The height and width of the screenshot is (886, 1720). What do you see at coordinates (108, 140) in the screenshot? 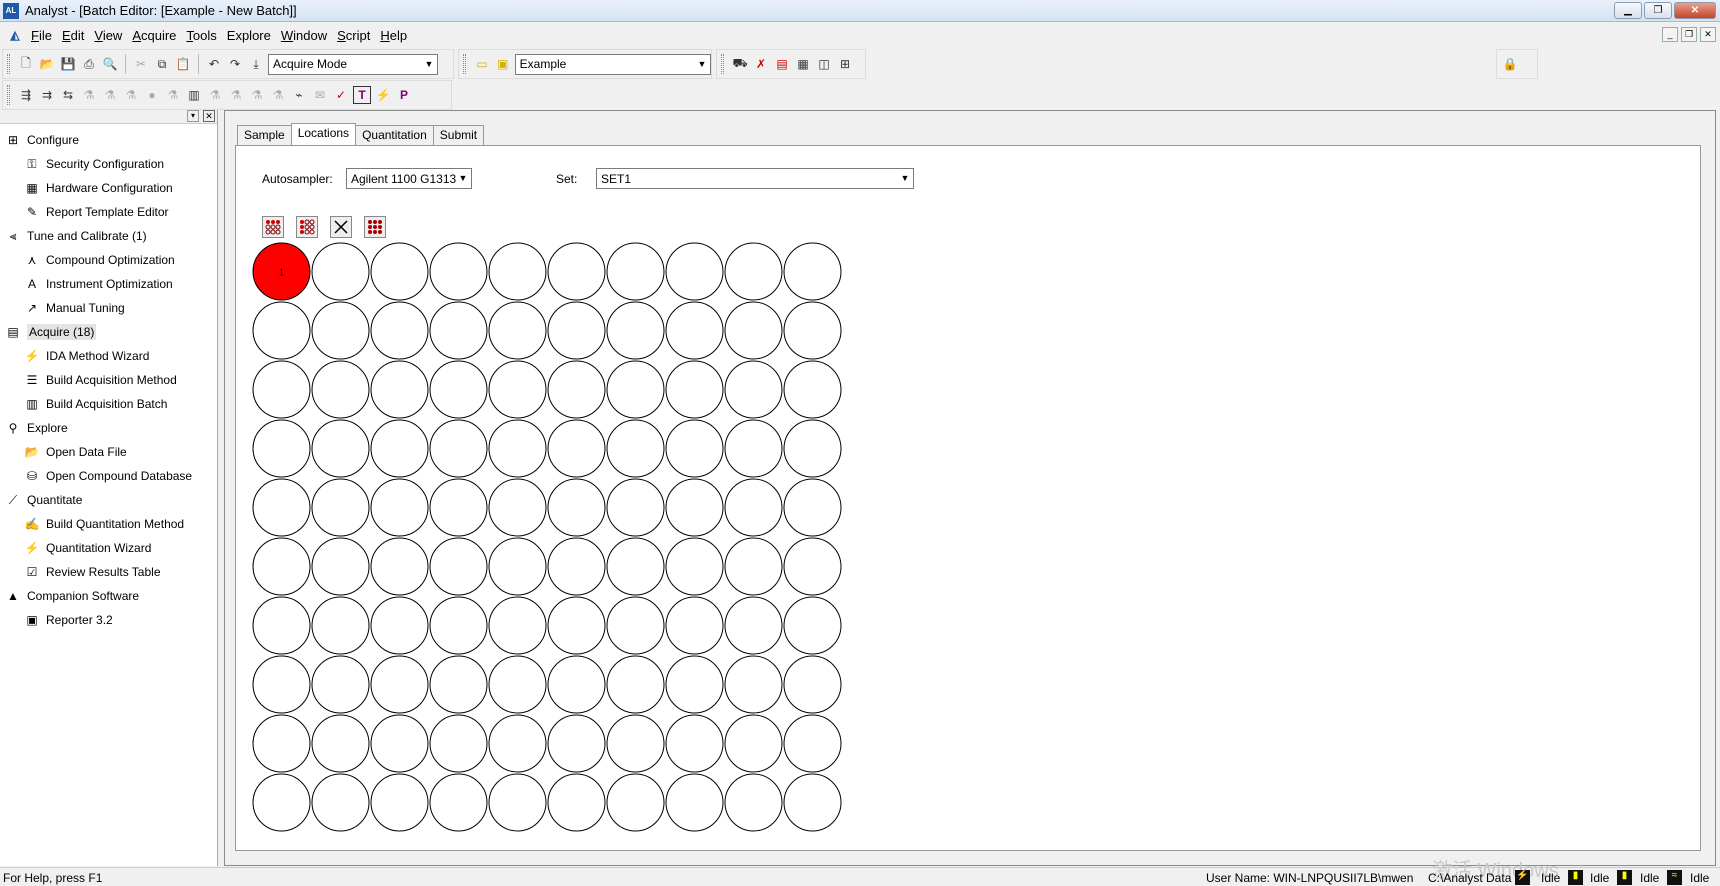
I see `nav-item-configure: ⊞ Configure` at bounding box center [108, 140].